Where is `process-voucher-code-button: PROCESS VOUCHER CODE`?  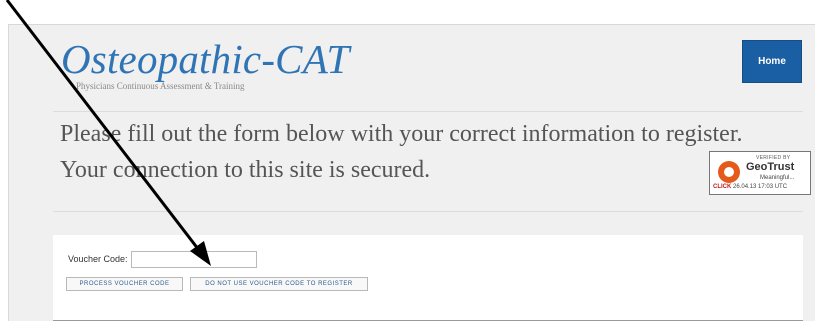 process-voucher-code-button: PROCESS VOUCHER CODE is located at coordinates (124, 284).